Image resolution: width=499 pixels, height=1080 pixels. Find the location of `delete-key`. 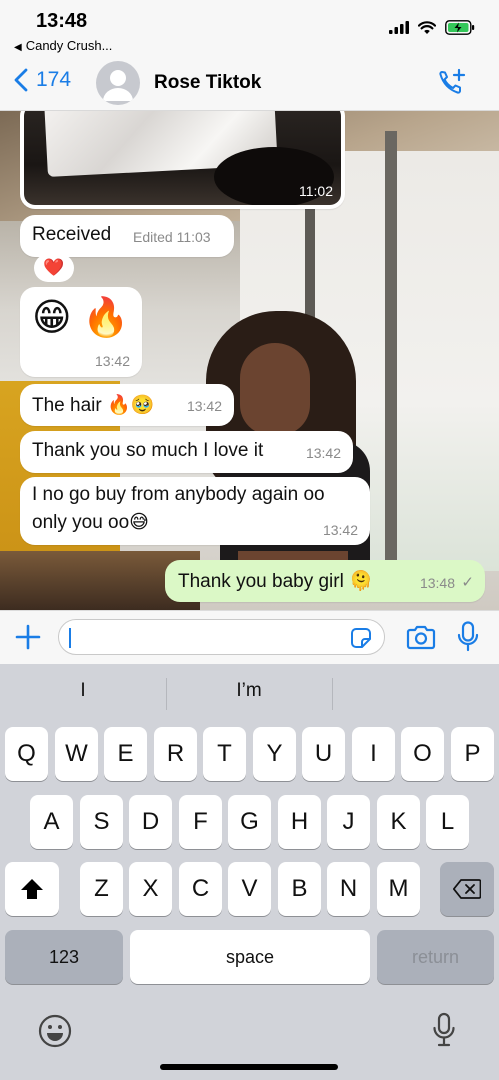

delete-key is located at coordinates (467, 889).